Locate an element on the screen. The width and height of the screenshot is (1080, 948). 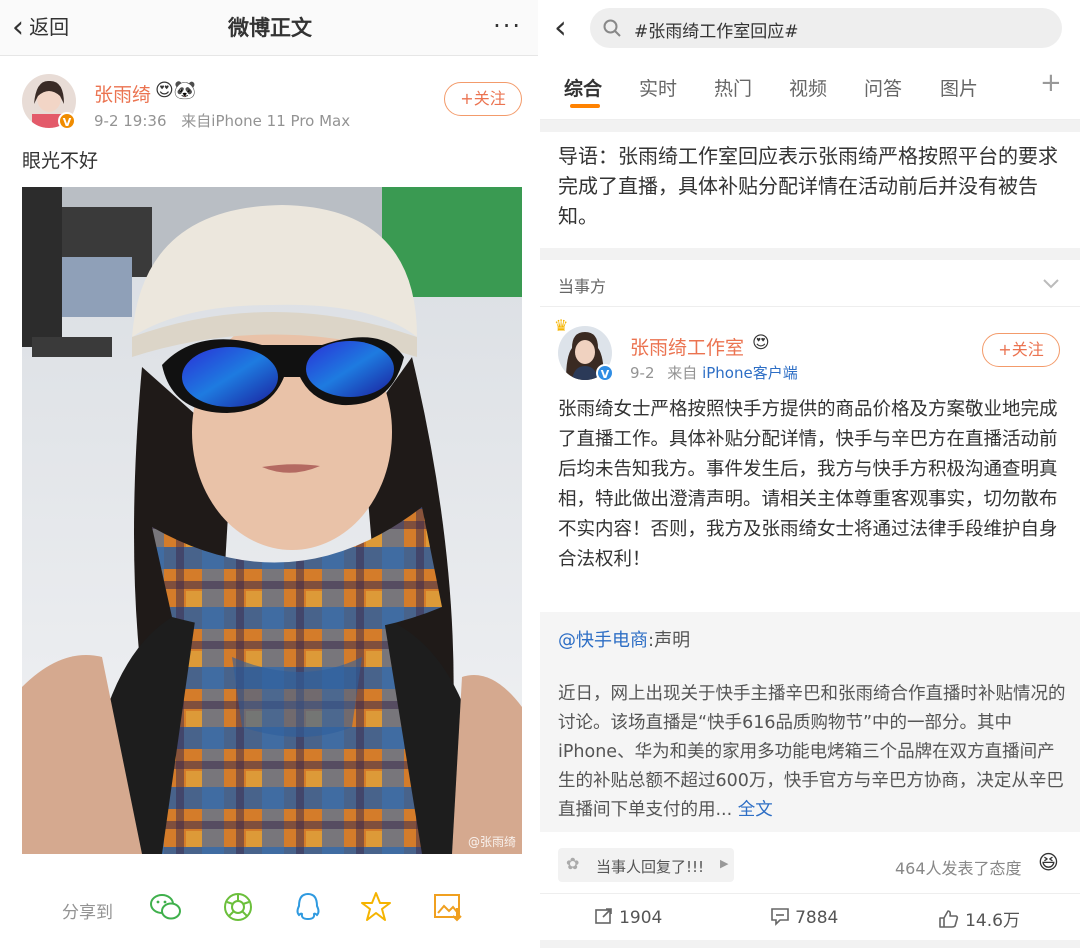
triangle-right-icon: ▶ is located at coordinates (724, 863).